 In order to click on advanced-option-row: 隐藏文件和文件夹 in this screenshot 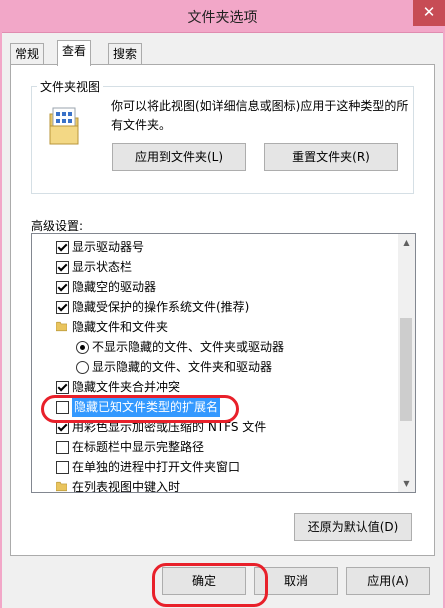, I will do `click(212, 328)`.